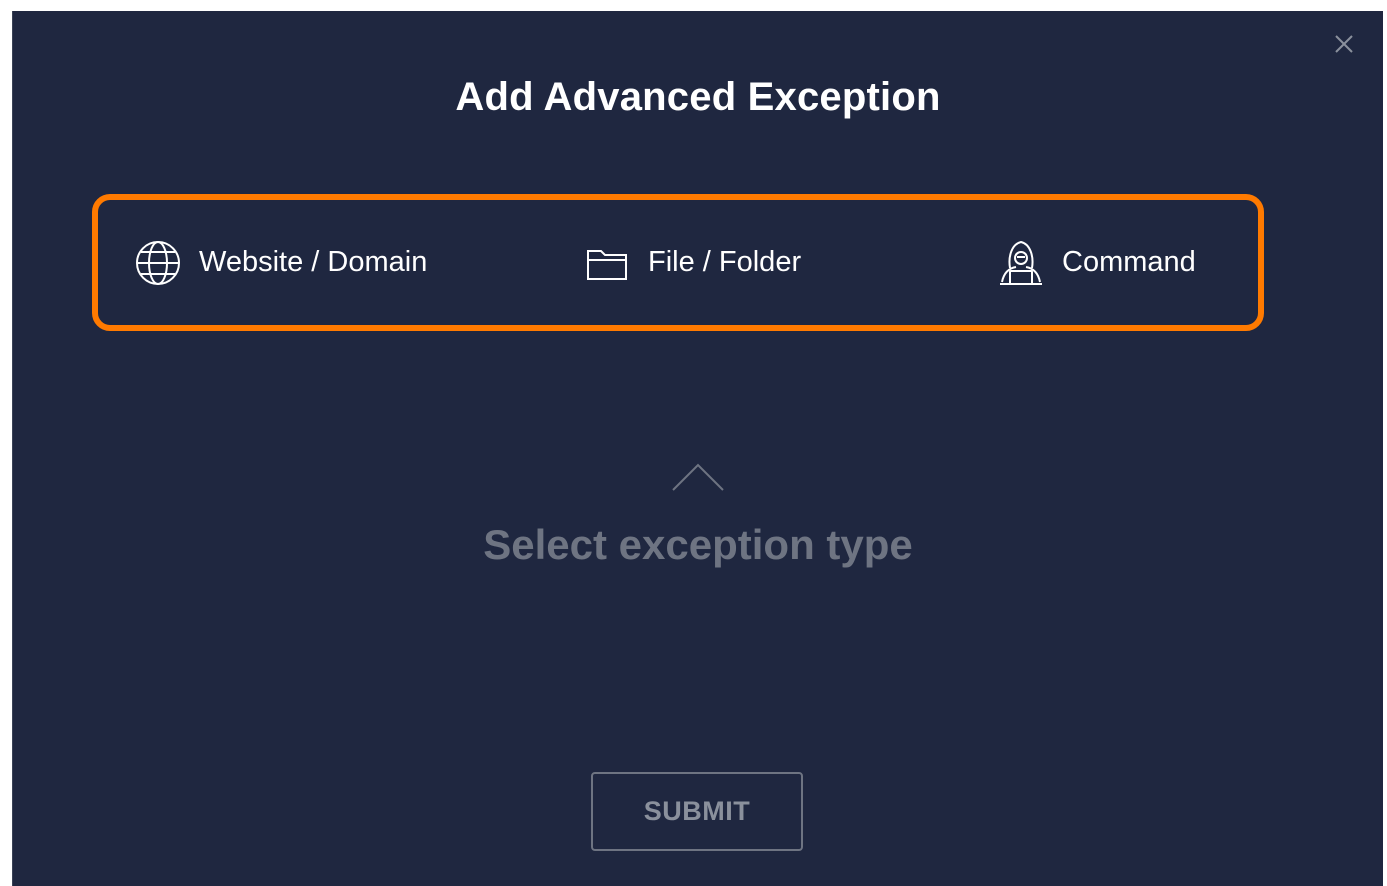 The height and width of the screenshot is (886, 1387). What do you see at coordinates (698, 544) in the screenshot?
I see `prompt-text: Select exception type` at bounding box center [698, 544].